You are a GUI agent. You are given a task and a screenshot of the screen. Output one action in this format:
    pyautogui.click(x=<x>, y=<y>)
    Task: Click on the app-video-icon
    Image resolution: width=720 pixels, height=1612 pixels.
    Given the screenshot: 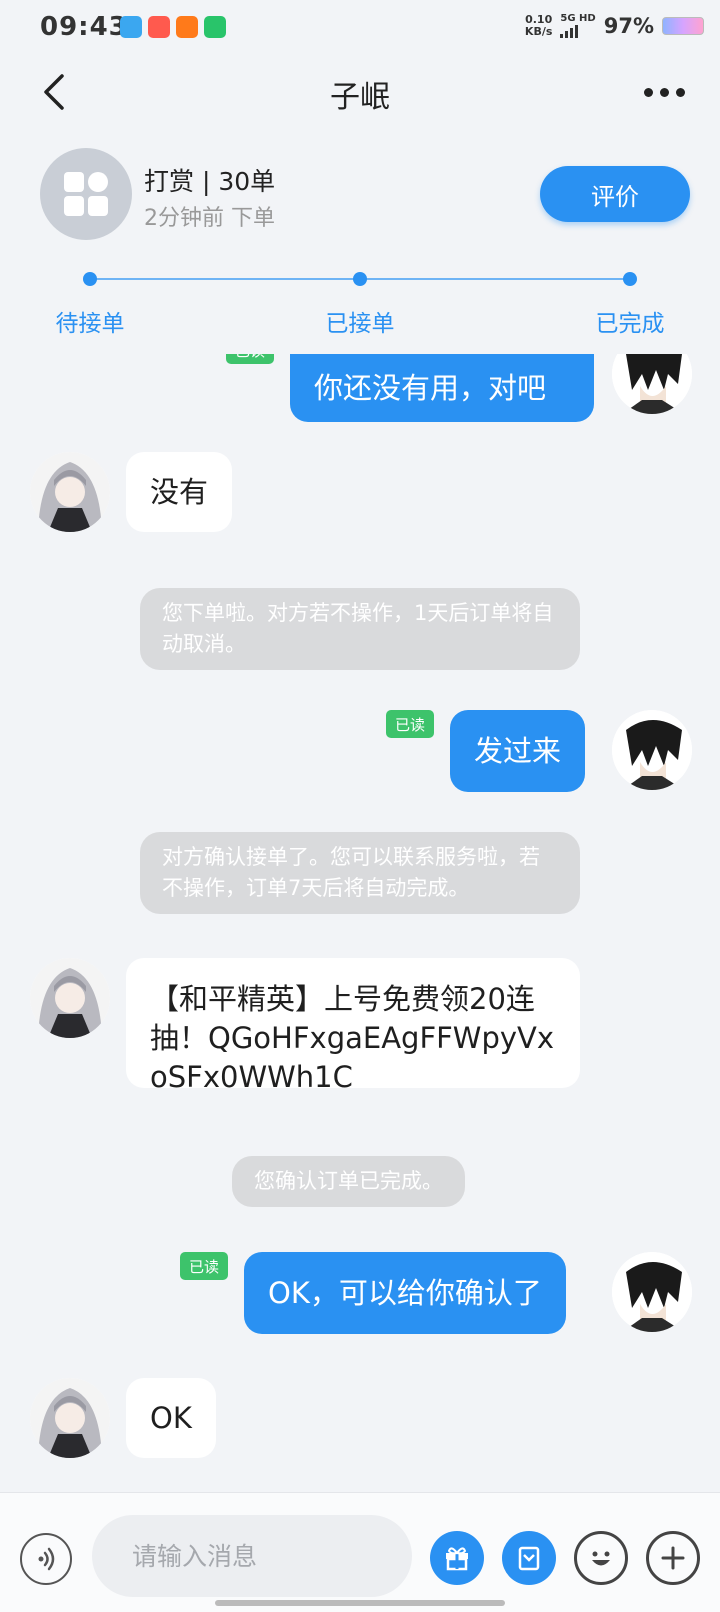 What is the action you would take?
    pyautogui.click(x=215, y=27)
    